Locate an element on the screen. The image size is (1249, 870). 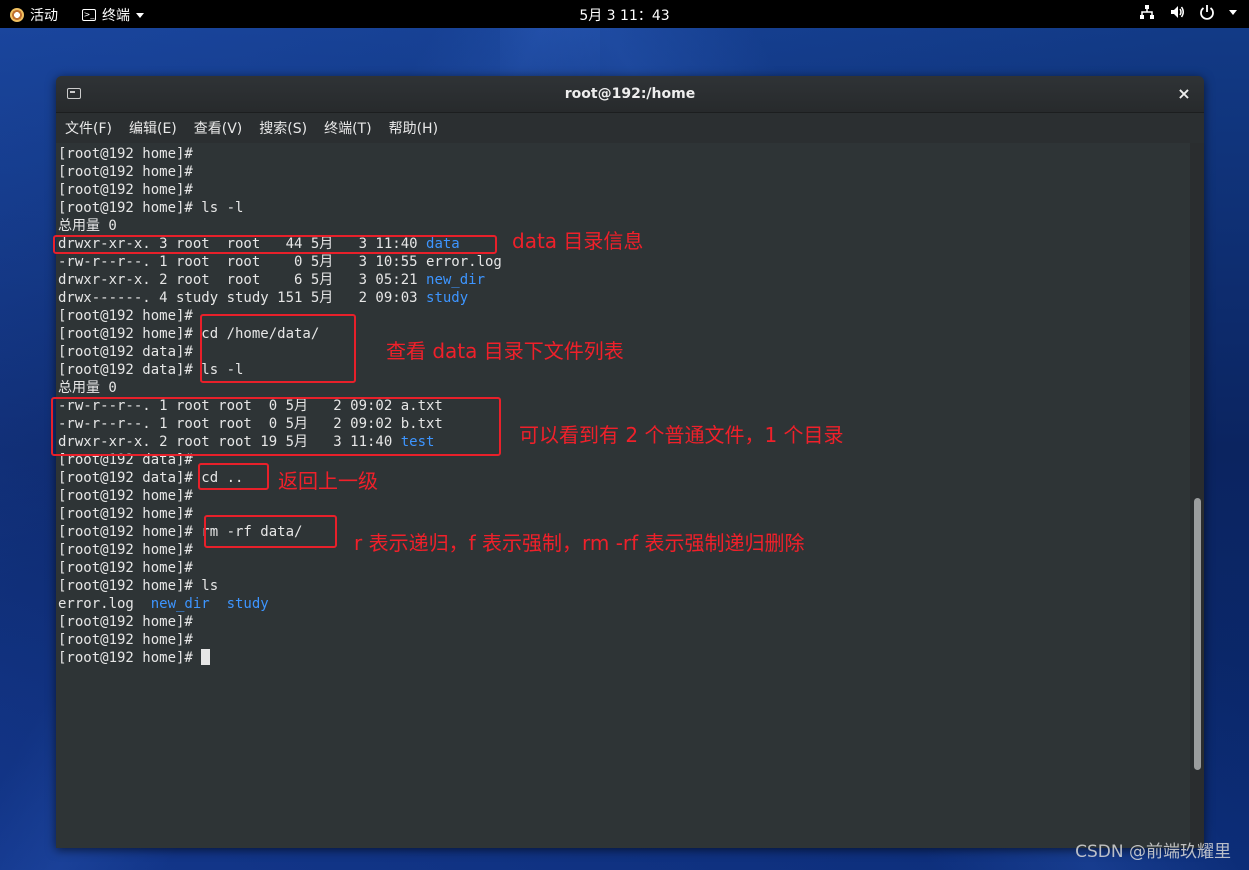
scrollbar-thumb is located at coordinates (1197, 634).